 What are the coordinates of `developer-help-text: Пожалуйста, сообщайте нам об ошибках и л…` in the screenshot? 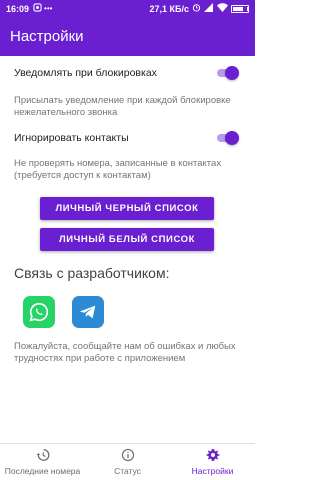 It's located at (125, 352).